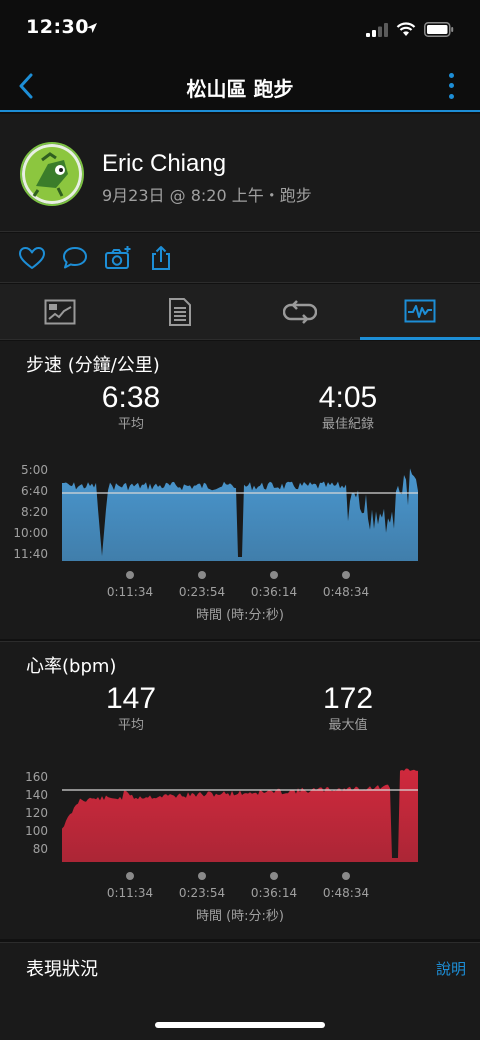 This screenshot has width=480, height=1040. What do you see at coordinates (30, 554) in the screenshot?
I see `pace-y-tick: 11:40` at bounding box center [30, 554].